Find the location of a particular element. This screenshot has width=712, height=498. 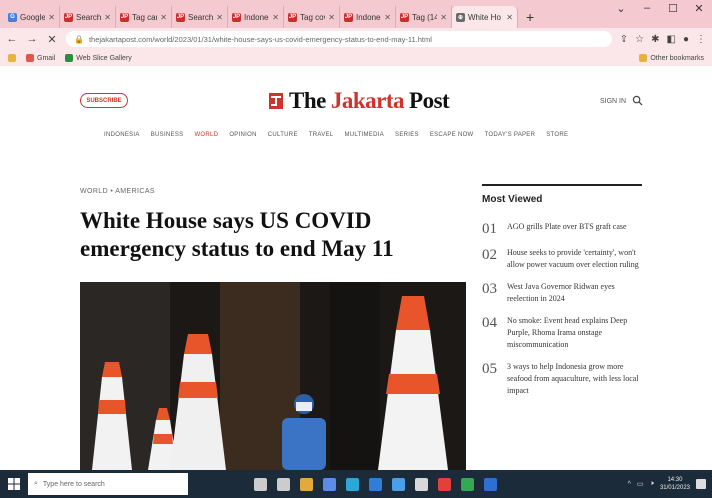

nav-item: Series is located at coordinates (407, 135).